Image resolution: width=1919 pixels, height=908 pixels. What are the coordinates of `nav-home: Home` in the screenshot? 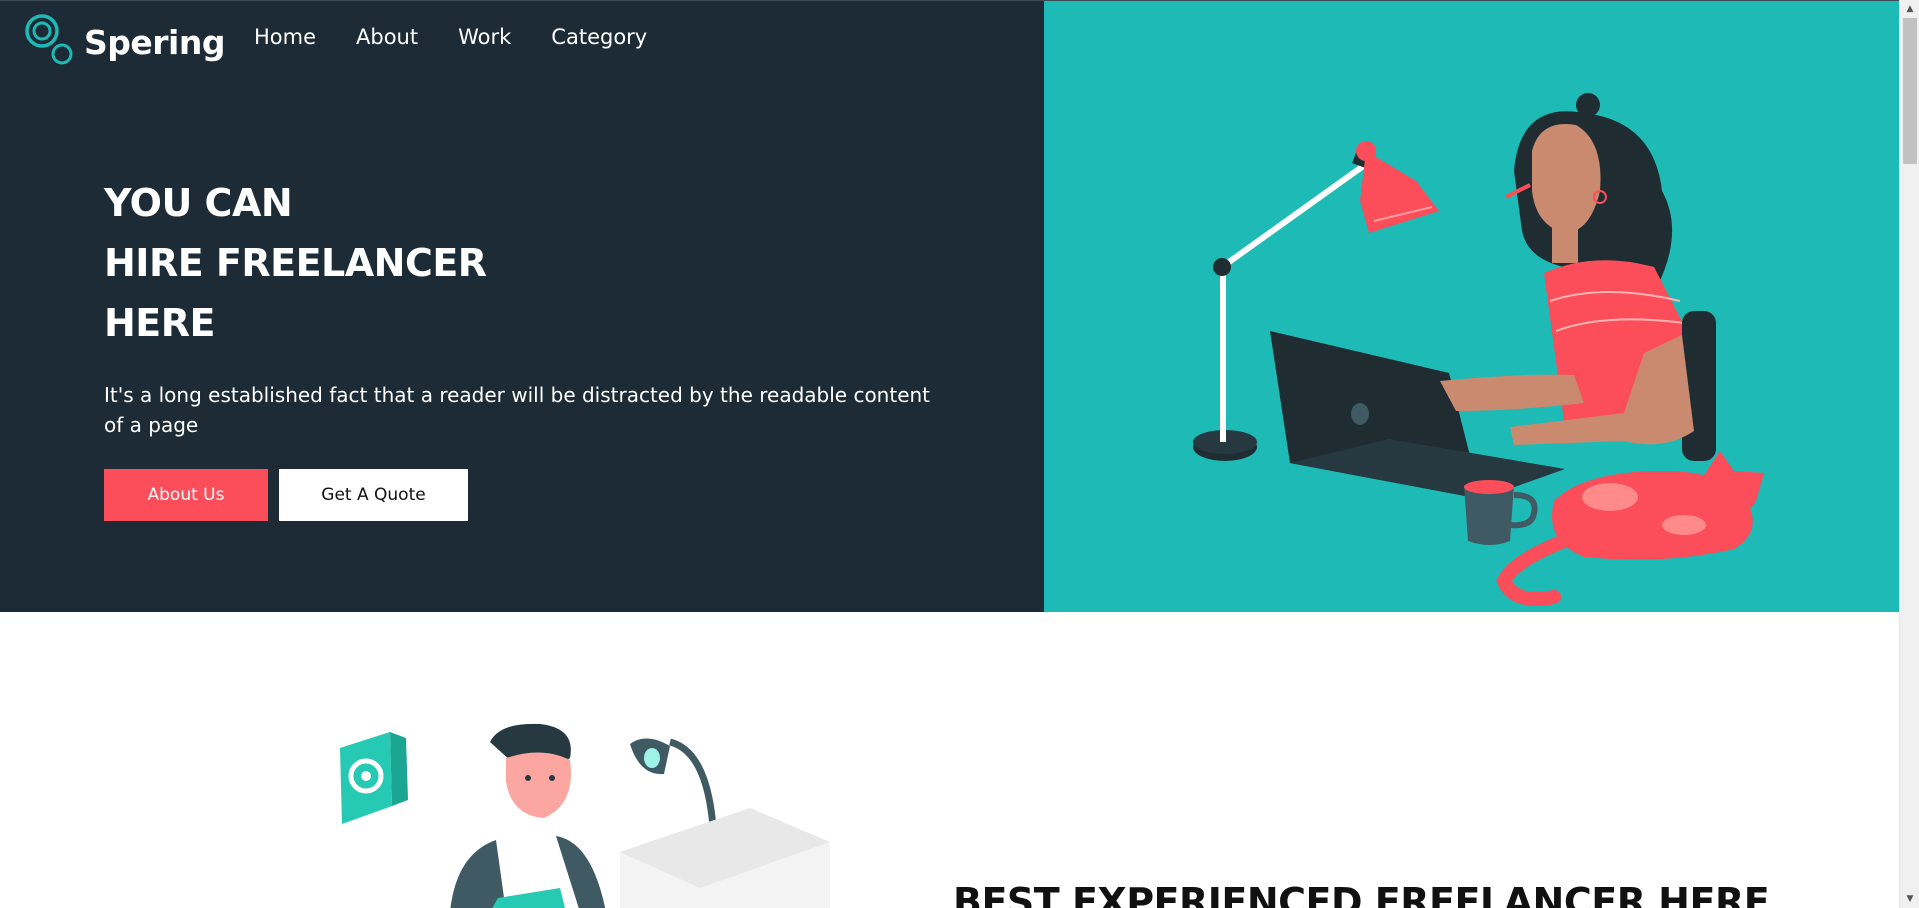 It's located at (285, 37).